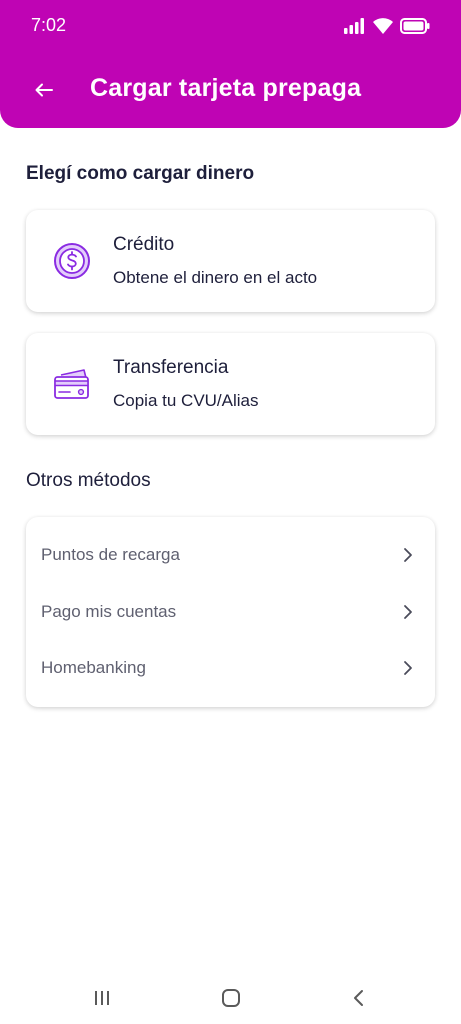 The image size is (461, 1024). Describe the element at coordinates (230, 384) in the screenshot. I see `option-card-transferencia: Transferencia Copia tu CVU/Alias` at that location.